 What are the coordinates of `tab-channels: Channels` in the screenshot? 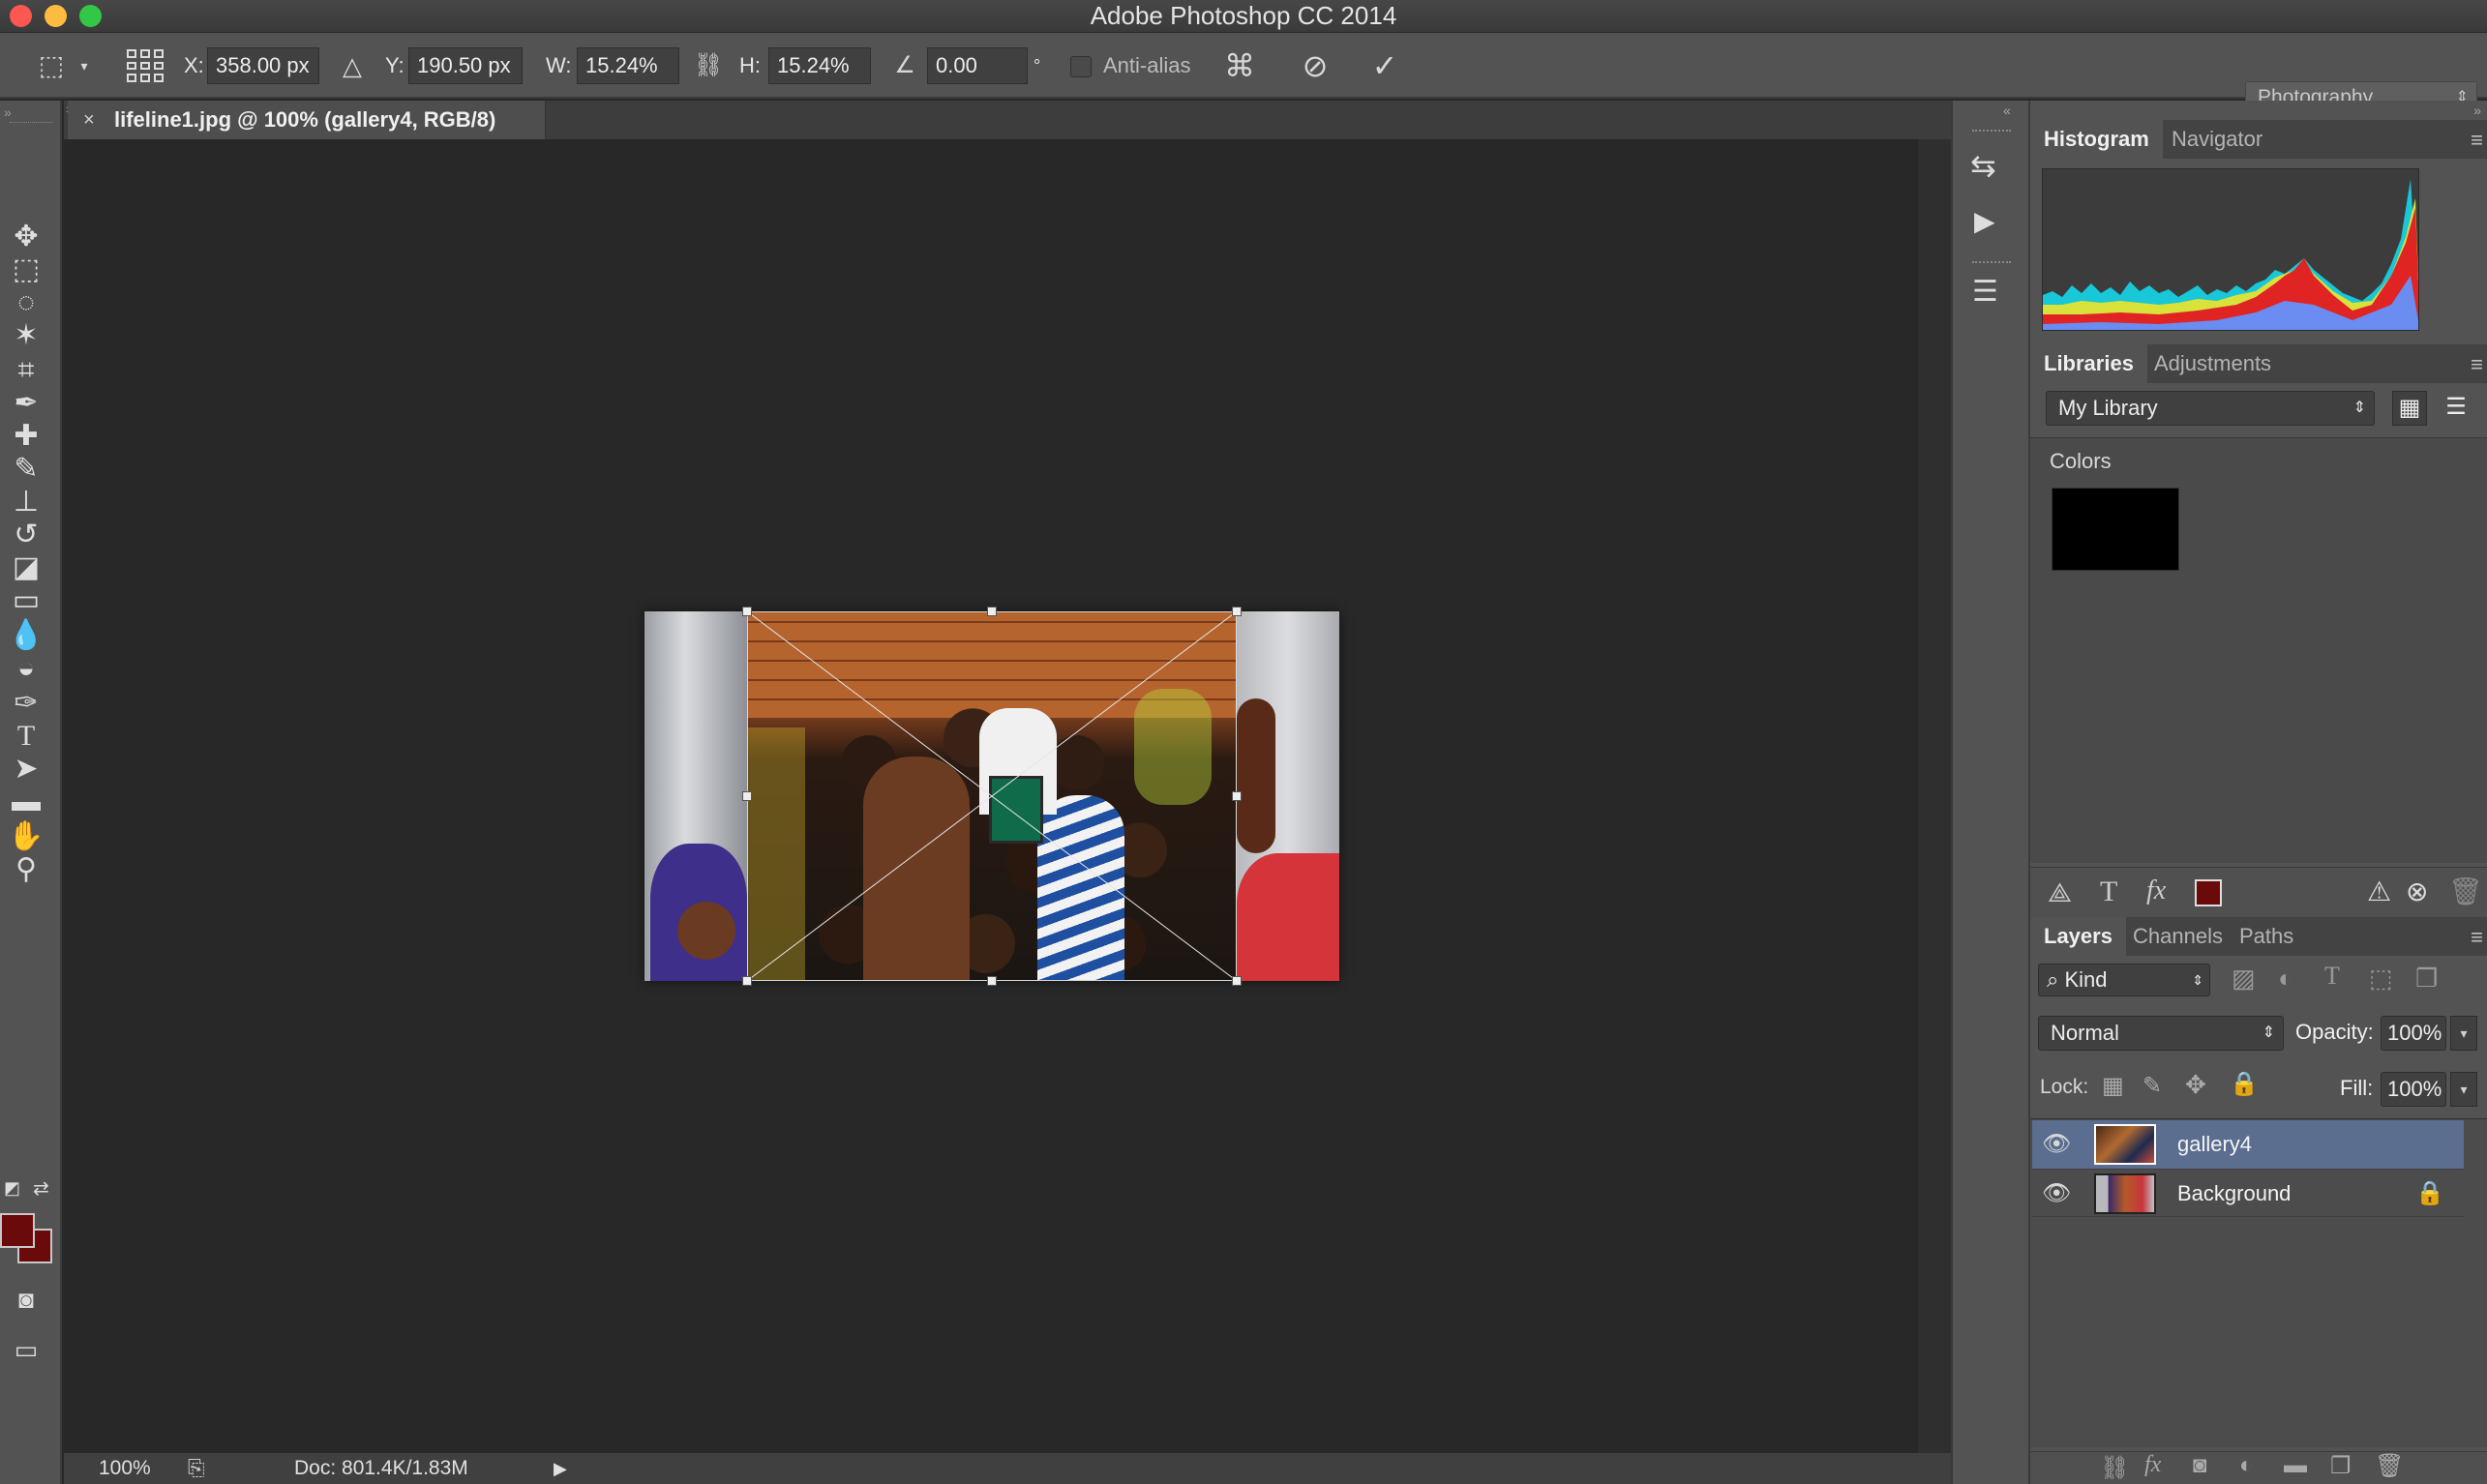 It's located at (2177, 936).